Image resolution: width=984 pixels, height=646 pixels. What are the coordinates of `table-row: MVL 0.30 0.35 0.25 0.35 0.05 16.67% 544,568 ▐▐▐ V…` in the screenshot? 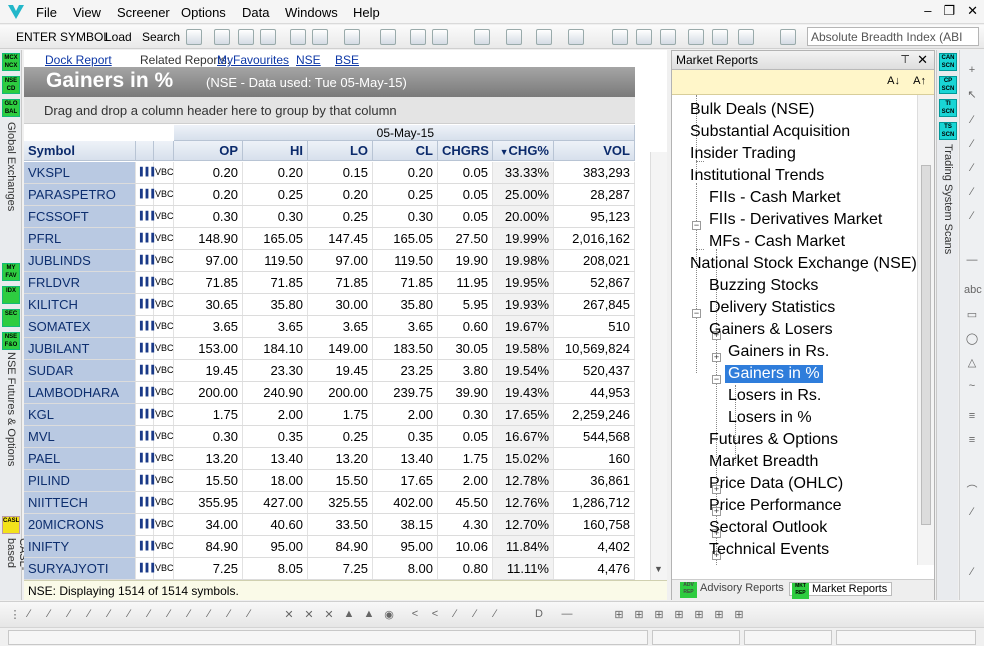 It's located at (329, 437).